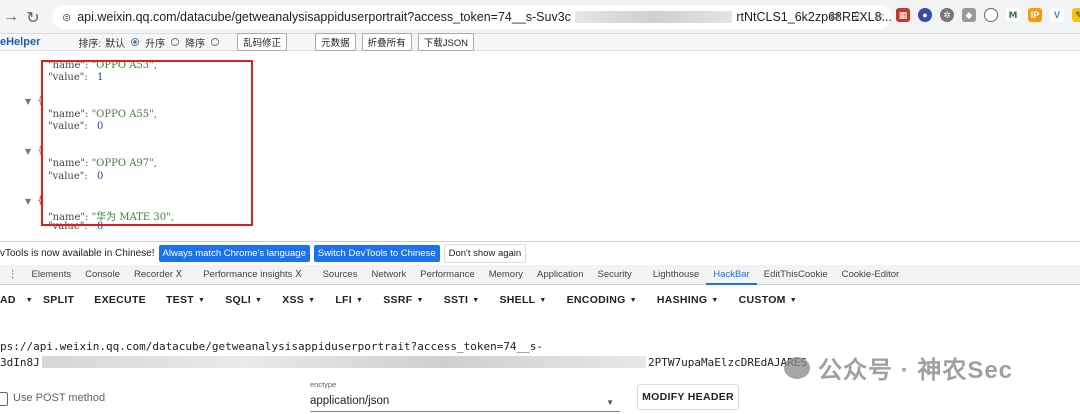 Image resolution: width=1080 pixels, height=414 pixels. I want to click on dont-show-again-button: Don't show again, so click(485, 253).